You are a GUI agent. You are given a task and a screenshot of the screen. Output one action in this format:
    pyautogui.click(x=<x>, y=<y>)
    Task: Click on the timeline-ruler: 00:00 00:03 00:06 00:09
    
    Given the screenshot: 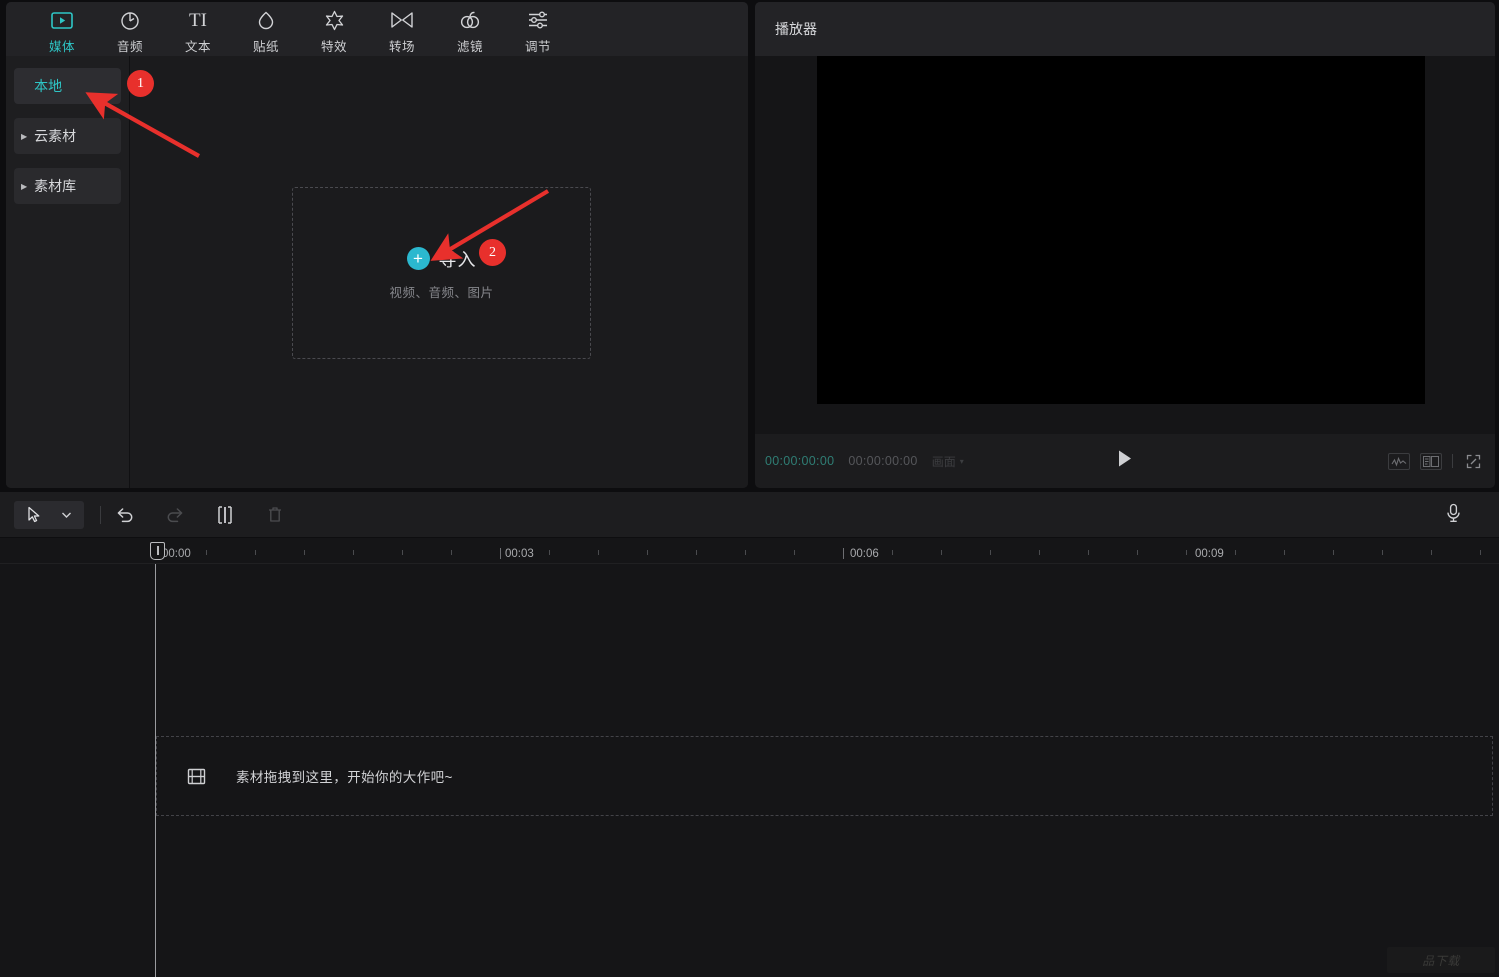 What is the action you would take?
    pyautogui.click(x=749, y=551)
    